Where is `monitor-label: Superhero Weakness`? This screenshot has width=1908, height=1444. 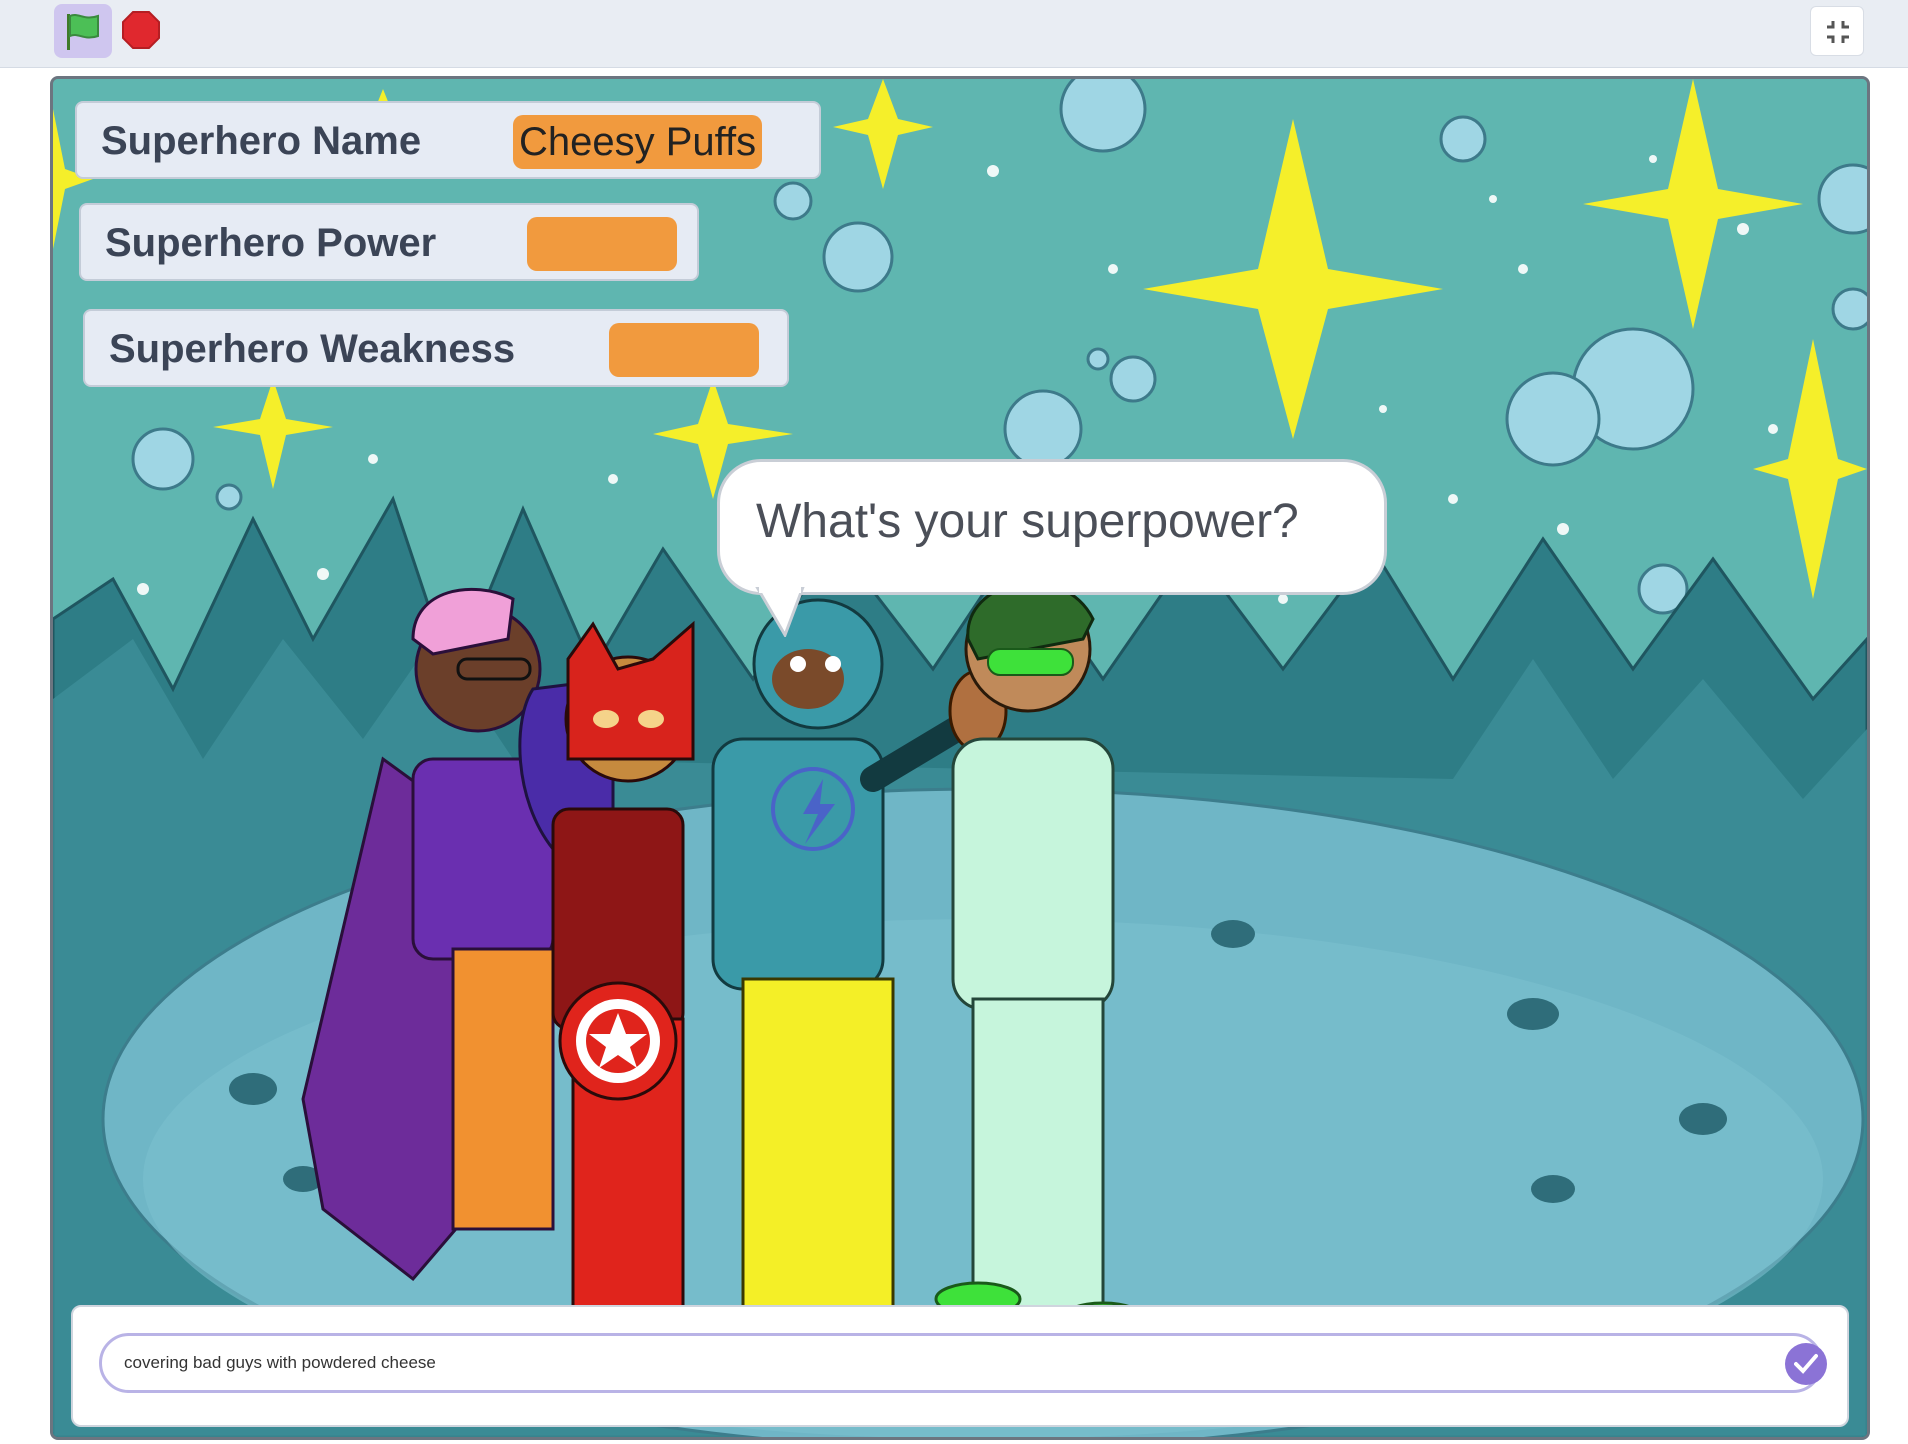 monitor-label: Superhero Weakness is located at coordinates (312, 349).